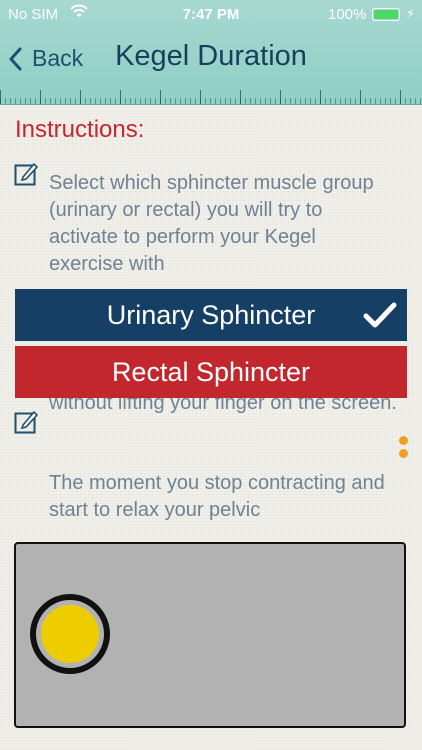  Describe the element at coordinates (80, 129) in the screenshot. I see `instructions-title: Instructions:` at that location.